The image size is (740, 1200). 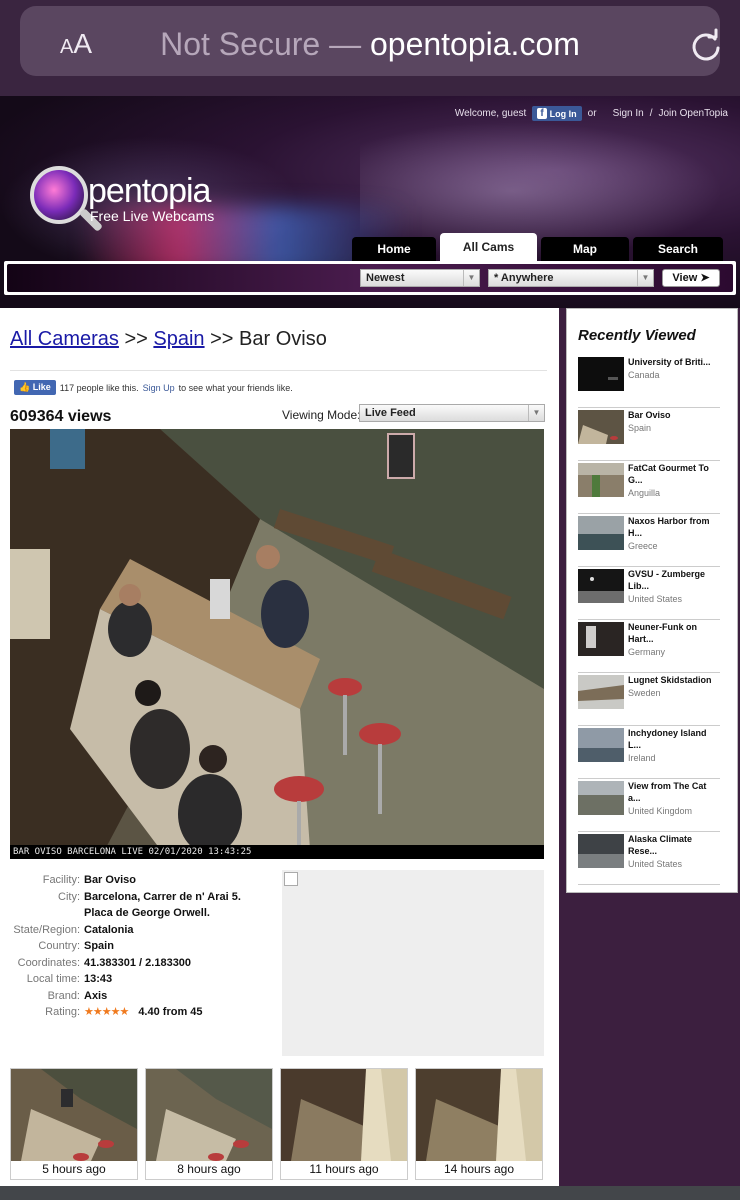 I want to click on recent-camera-item: View from The Cat a... United Kingdom, so click(x=649, y=805).